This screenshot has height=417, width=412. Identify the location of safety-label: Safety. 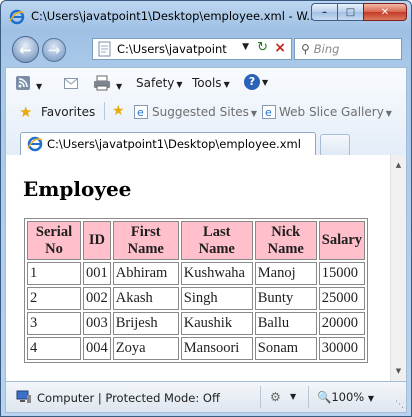
(155, 83).